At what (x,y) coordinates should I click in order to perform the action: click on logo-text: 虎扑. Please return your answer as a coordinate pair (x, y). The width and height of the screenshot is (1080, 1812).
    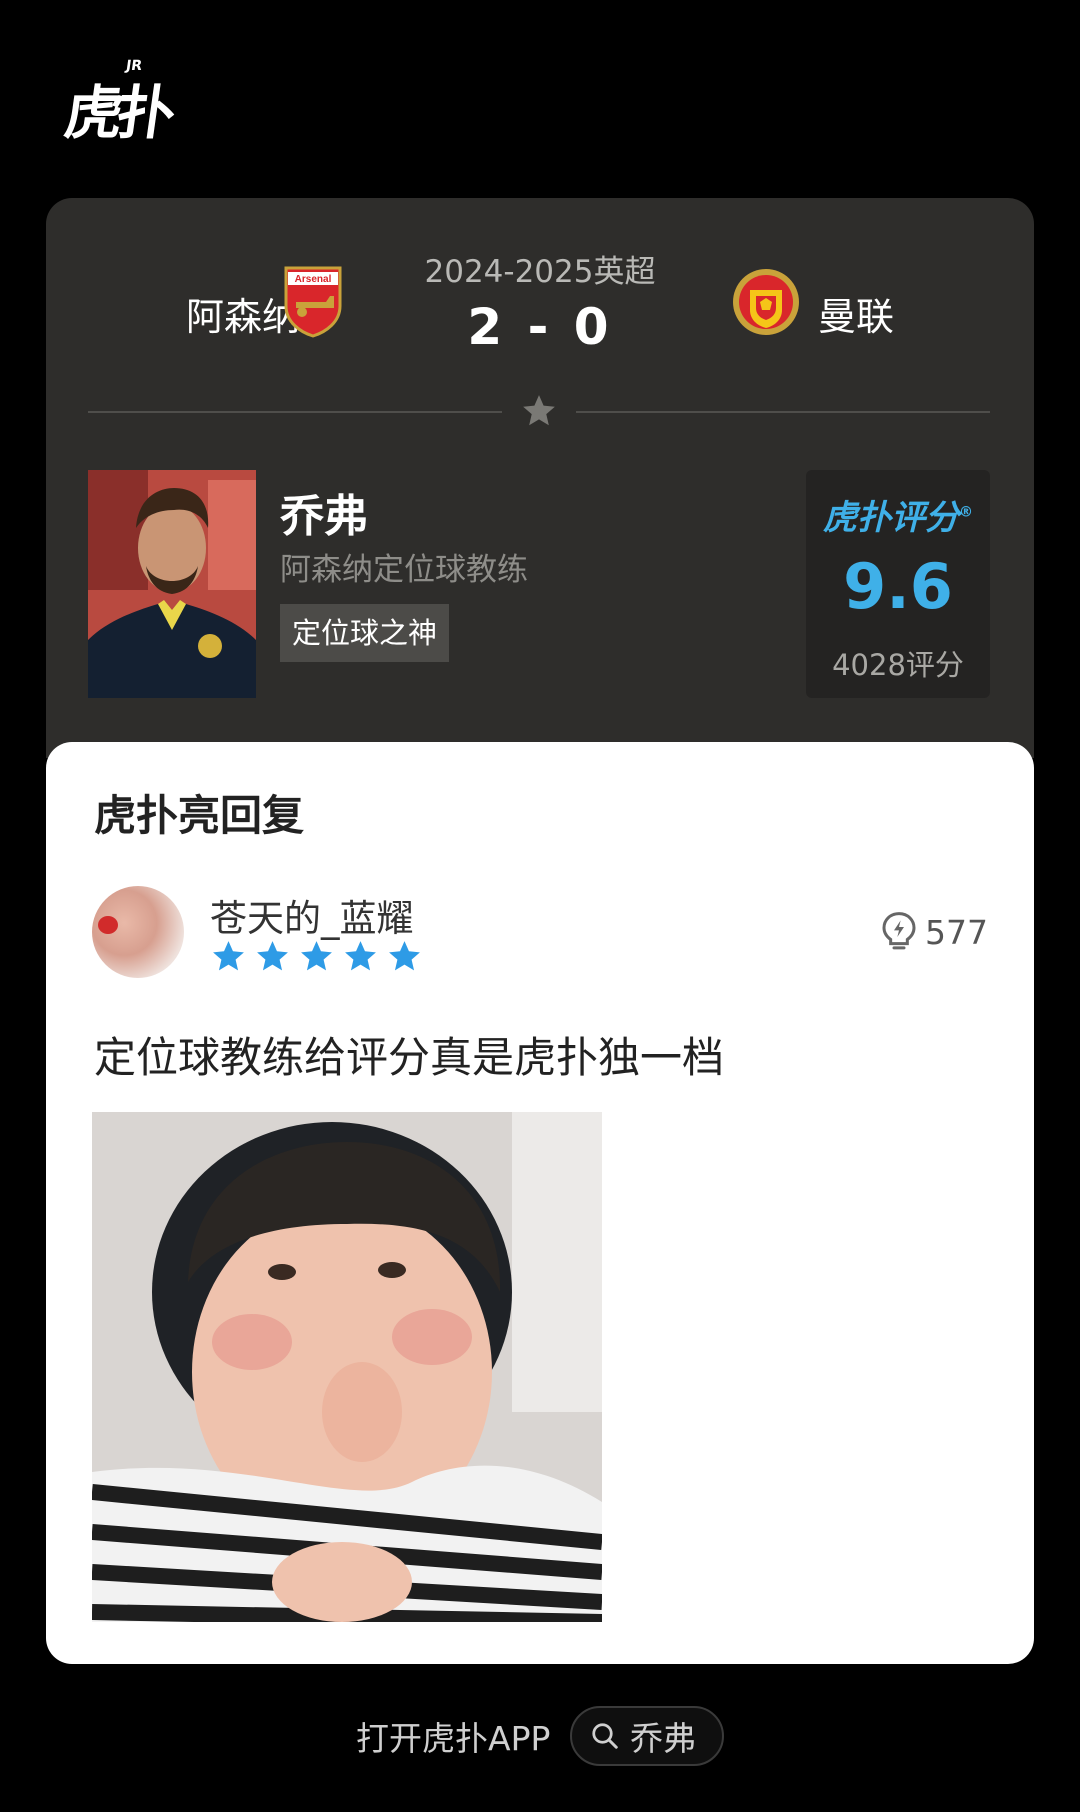
    Looking at the image, I should click on (117, 113).